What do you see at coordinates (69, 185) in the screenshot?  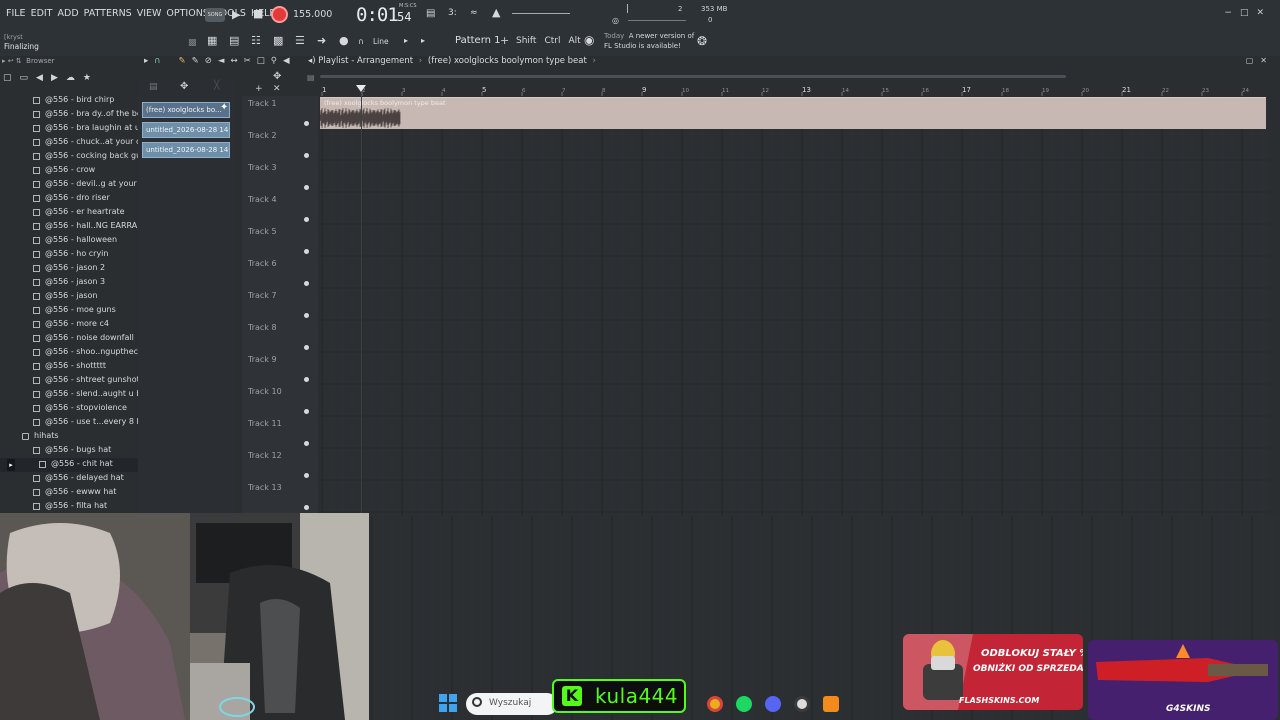 I see `browser-file-item: @556 - devil..g at your cut` at bounding box center [69, 185].